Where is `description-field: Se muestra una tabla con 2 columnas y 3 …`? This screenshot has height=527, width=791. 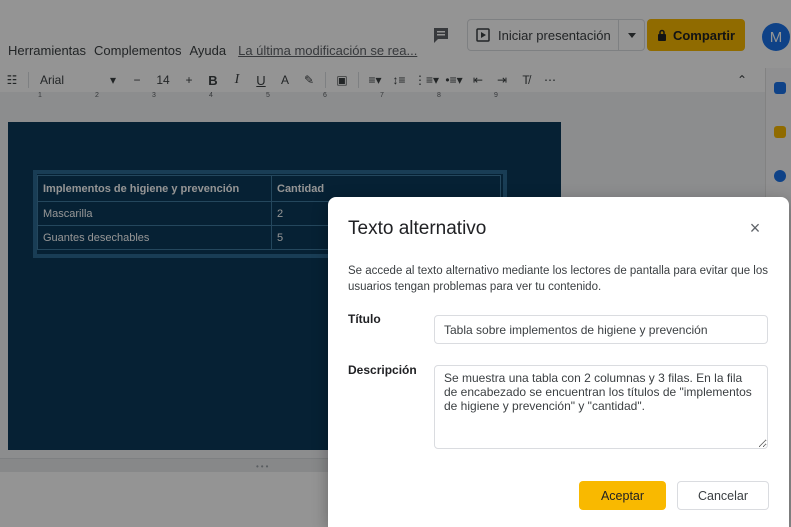 description-field: Se muestra una tabla con 2 columnas y 3 … is located at coordinates (601, 407).